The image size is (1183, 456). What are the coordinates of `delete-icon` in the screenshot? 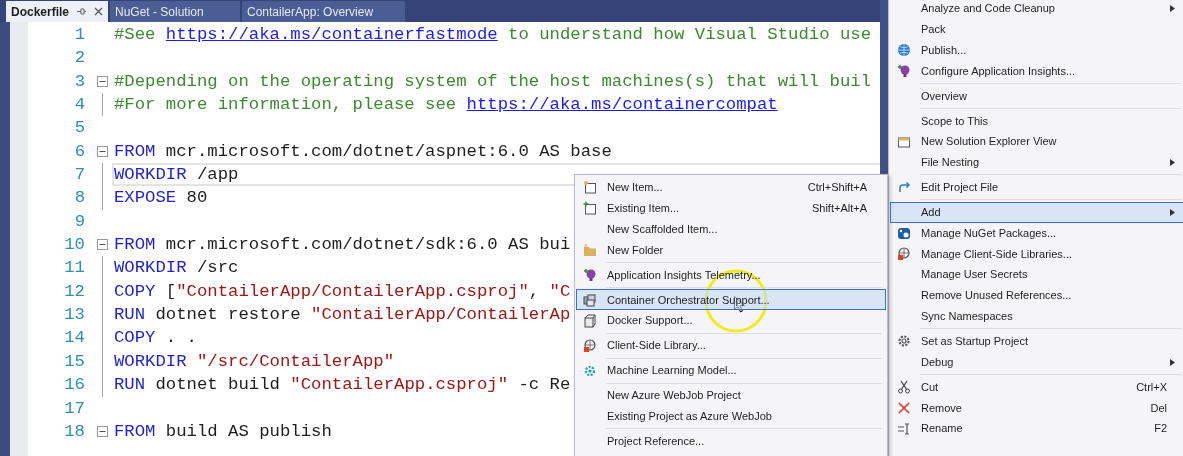 It's located at (904, 407).